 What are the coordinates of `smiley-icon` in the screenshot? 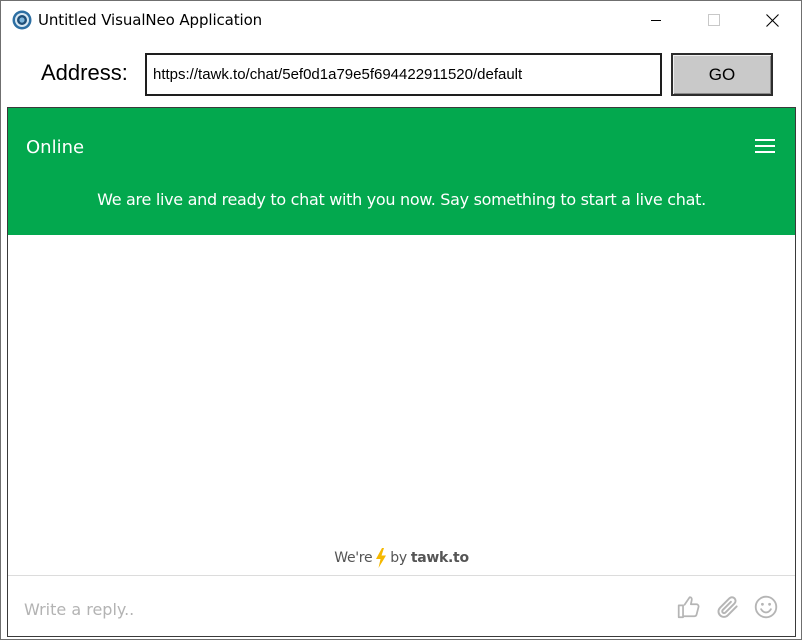 It's located at (766, 607).